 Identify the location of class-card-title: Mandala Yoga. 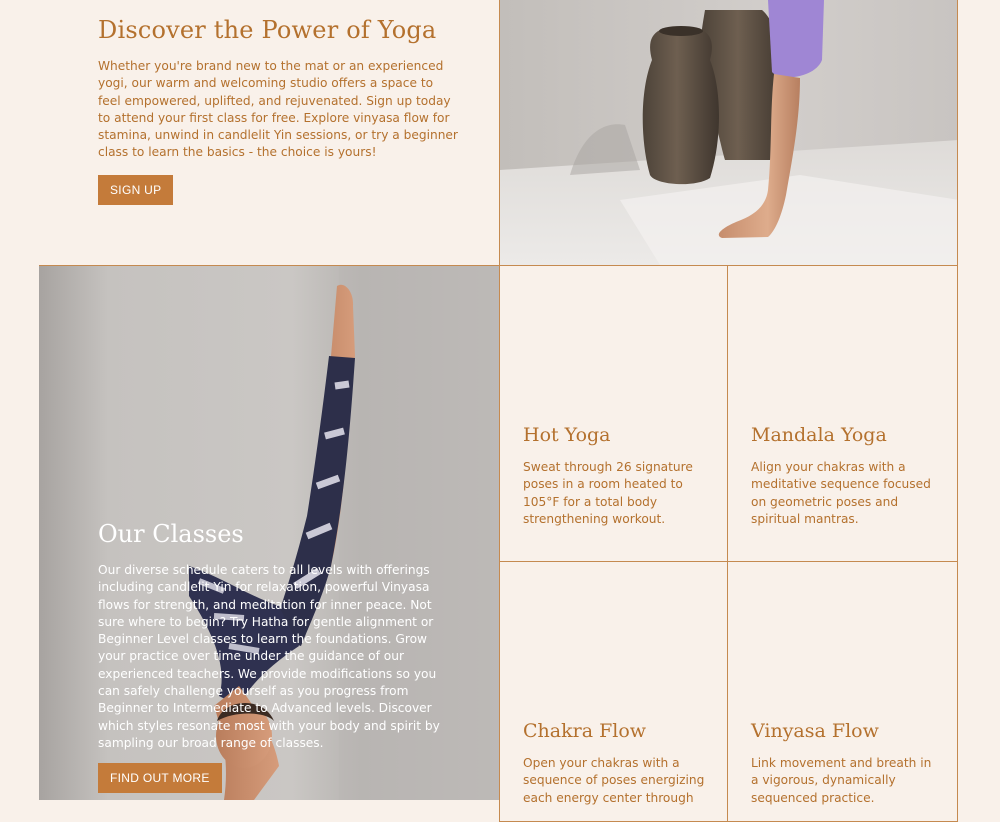
(819, 435).